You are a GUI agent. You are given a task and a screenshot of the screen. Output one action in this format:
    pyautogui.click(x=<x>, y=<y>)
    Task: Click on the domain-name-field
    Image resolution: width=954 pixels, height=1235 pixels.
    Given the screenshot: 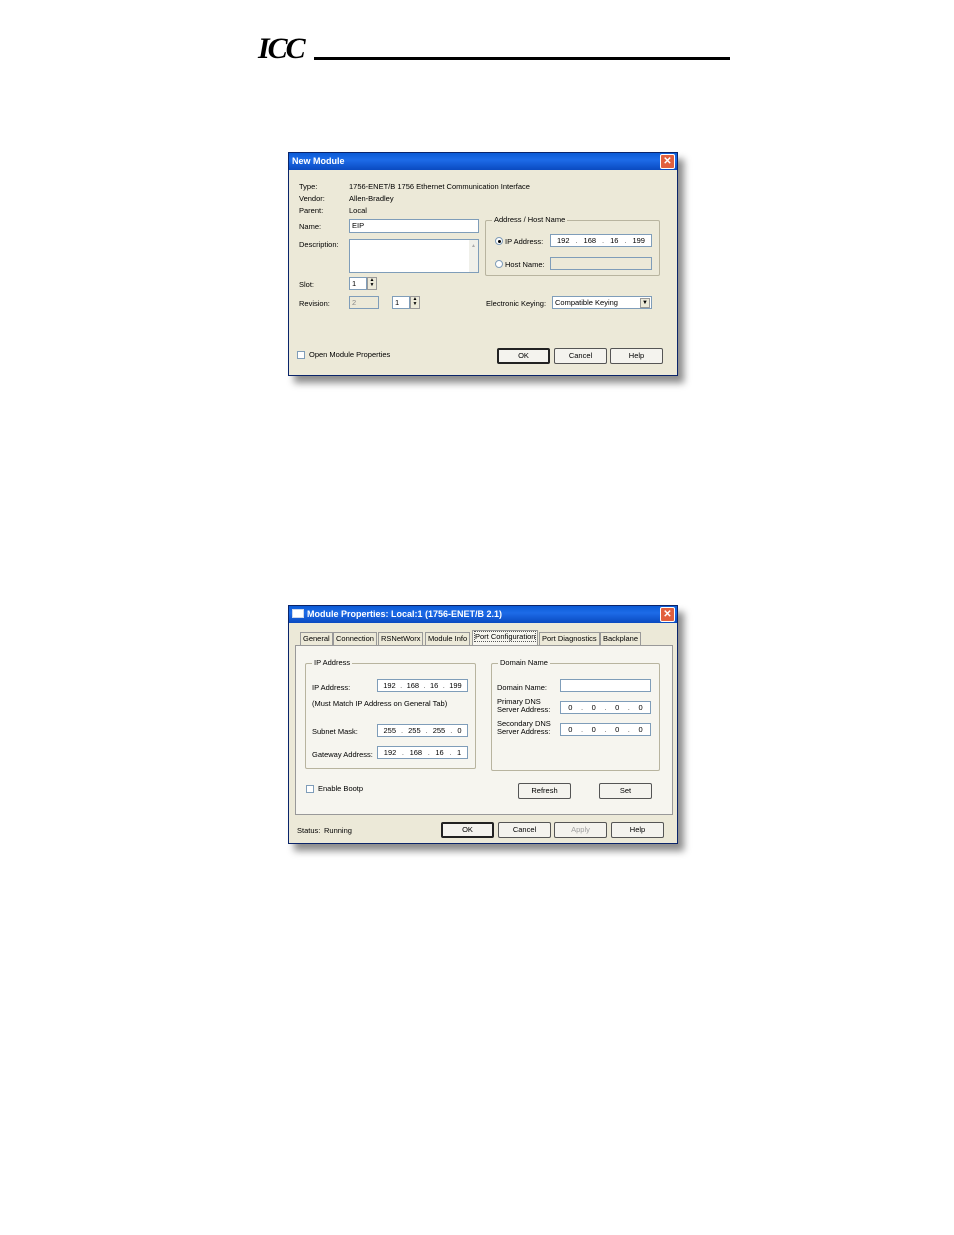 What is the action you would take?
    pyautogui.click(x=605, y=685)
    